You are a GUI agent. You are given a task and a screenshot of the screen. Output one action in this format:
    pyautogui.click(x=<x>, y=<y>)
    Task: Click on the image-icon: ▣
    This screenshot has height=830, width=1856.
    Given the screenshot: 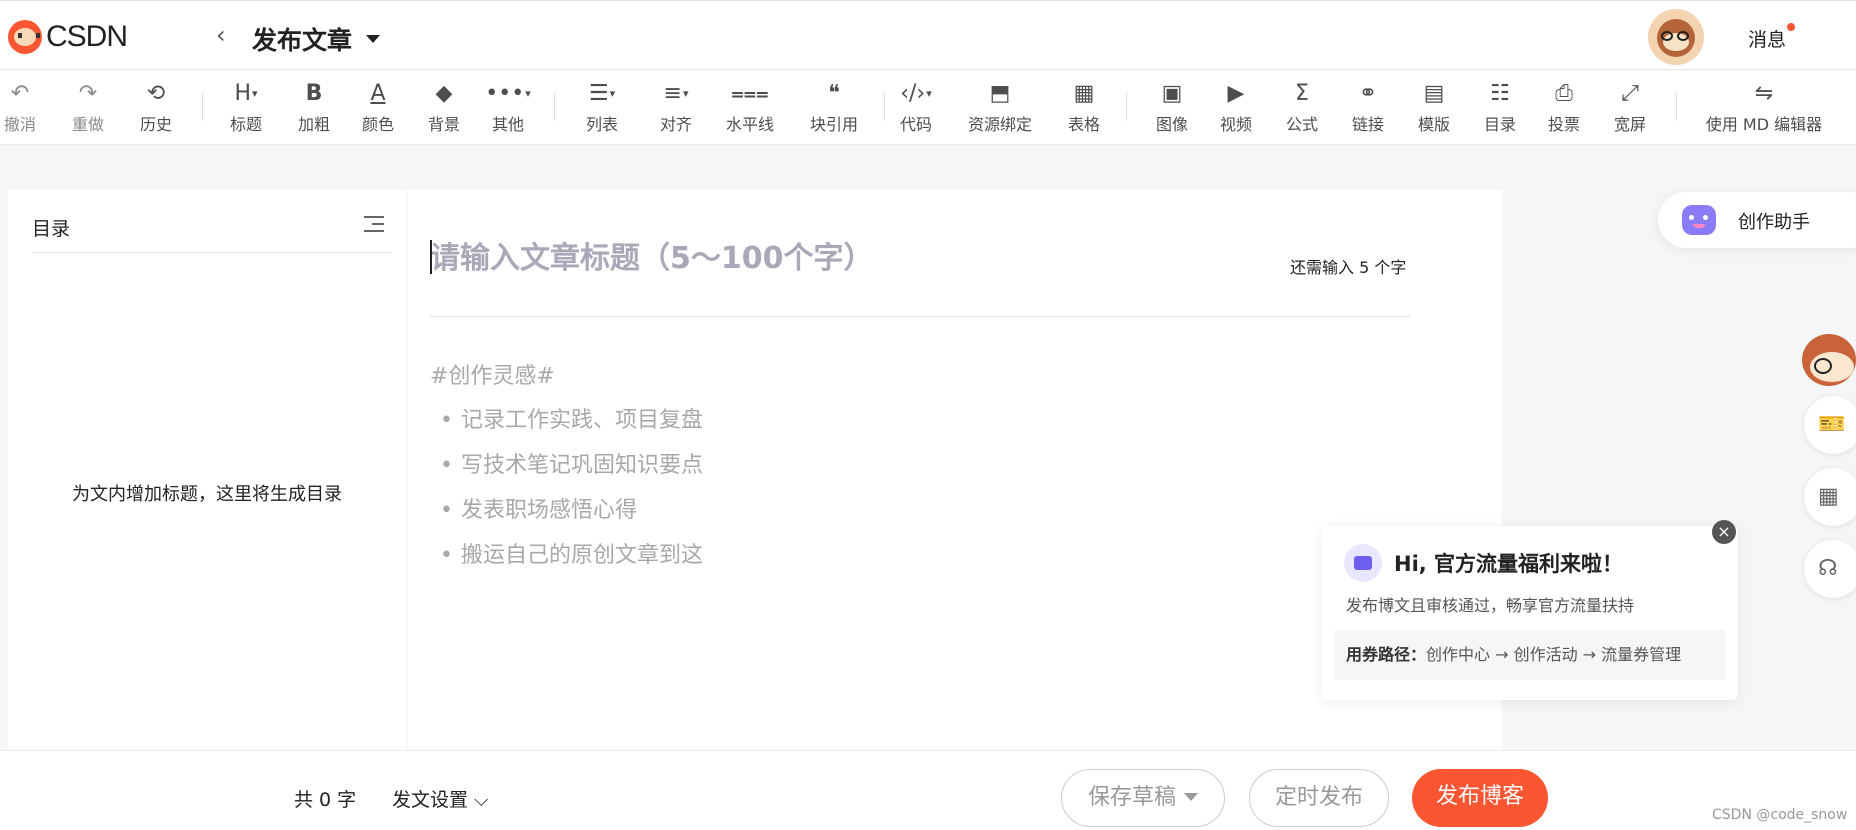 What is the action you would take?
    pyautogui.click(x=1172, y=93)
    